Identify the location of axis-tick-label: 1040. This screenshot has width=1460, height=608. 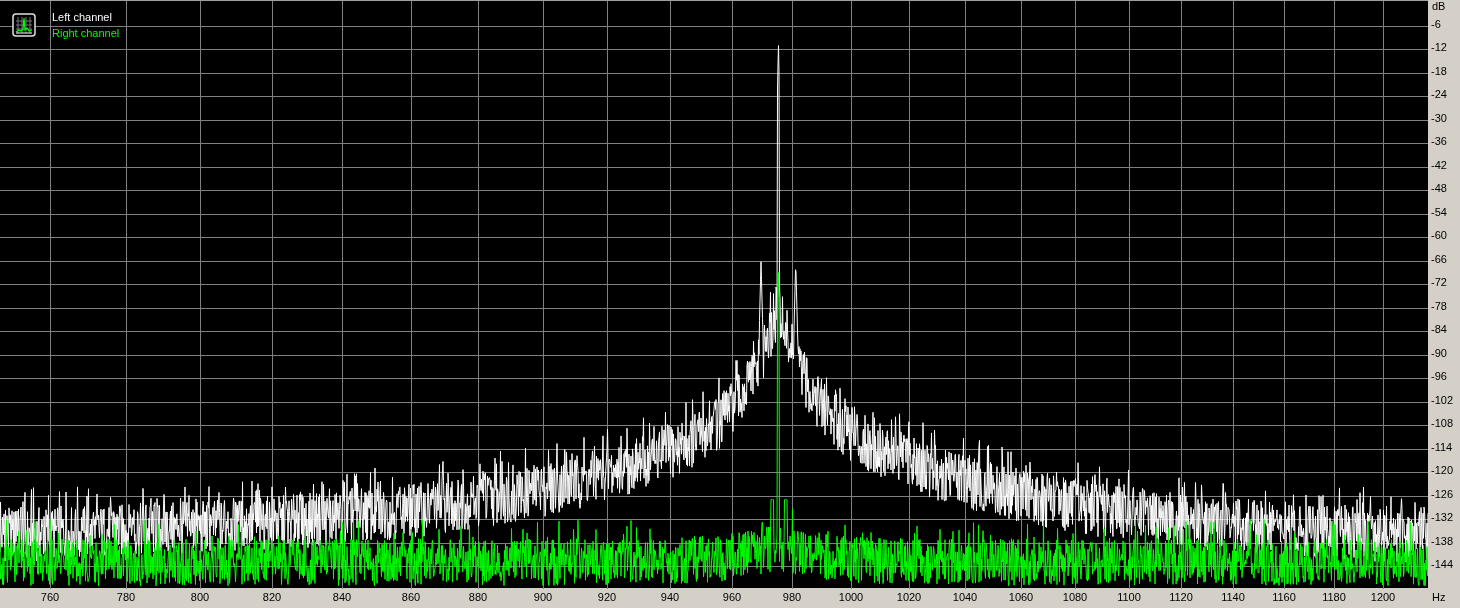
(965, 597).